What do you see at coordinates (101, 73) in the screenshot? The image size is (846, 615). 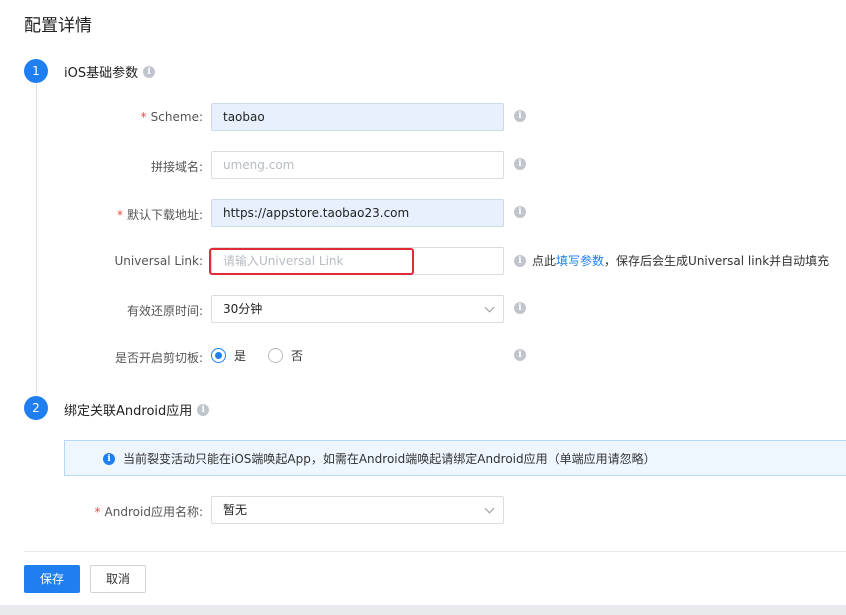 I see `step-1-title-text: iOS基础参数` at bounding box center [101, 73].